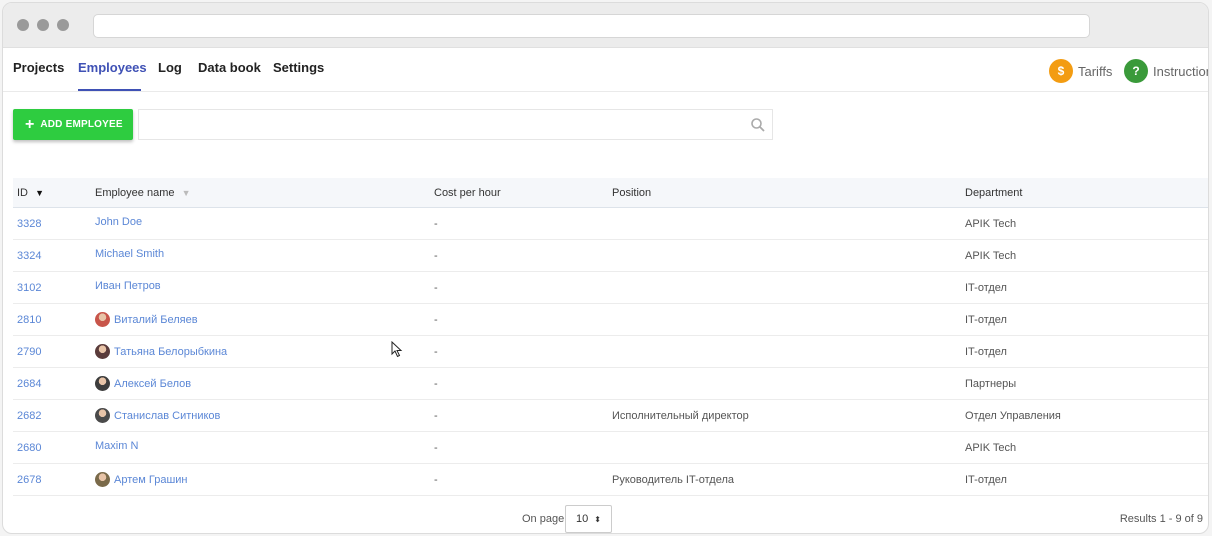 The image size is (1212, 536). I want to click on position: Руководитель IT-отдела, so click(673, 480).